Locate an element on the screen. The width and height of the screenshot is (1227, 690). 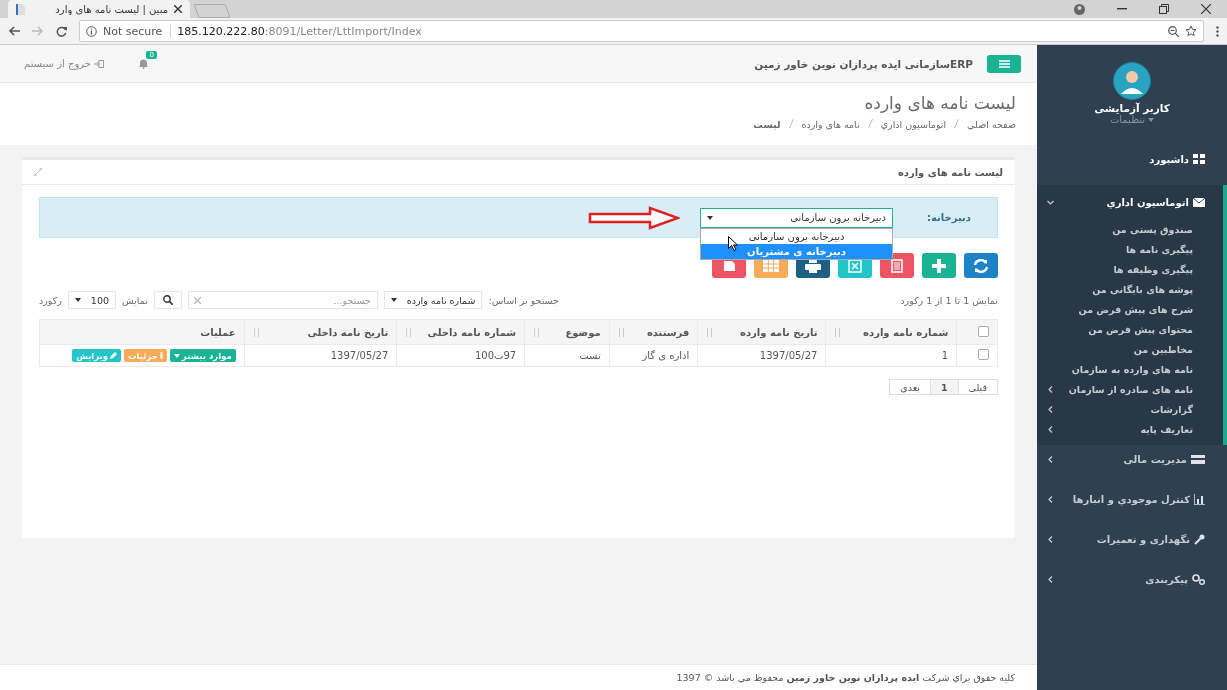
search-by-label: جستجو بر اساس: is located at coordinates (523, 300).